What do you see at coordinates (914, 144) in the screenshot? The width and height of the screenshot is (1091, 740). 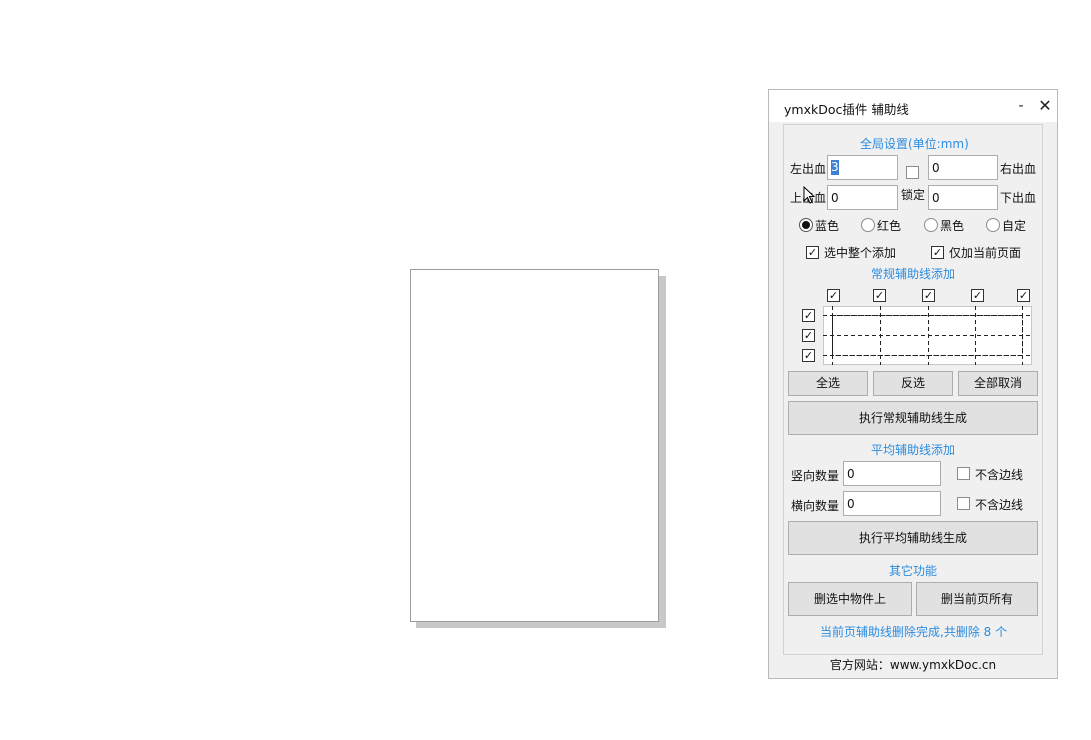 I see `global-settings-title: 全局设置(单位:mm)` at bounding box center [914, 144].